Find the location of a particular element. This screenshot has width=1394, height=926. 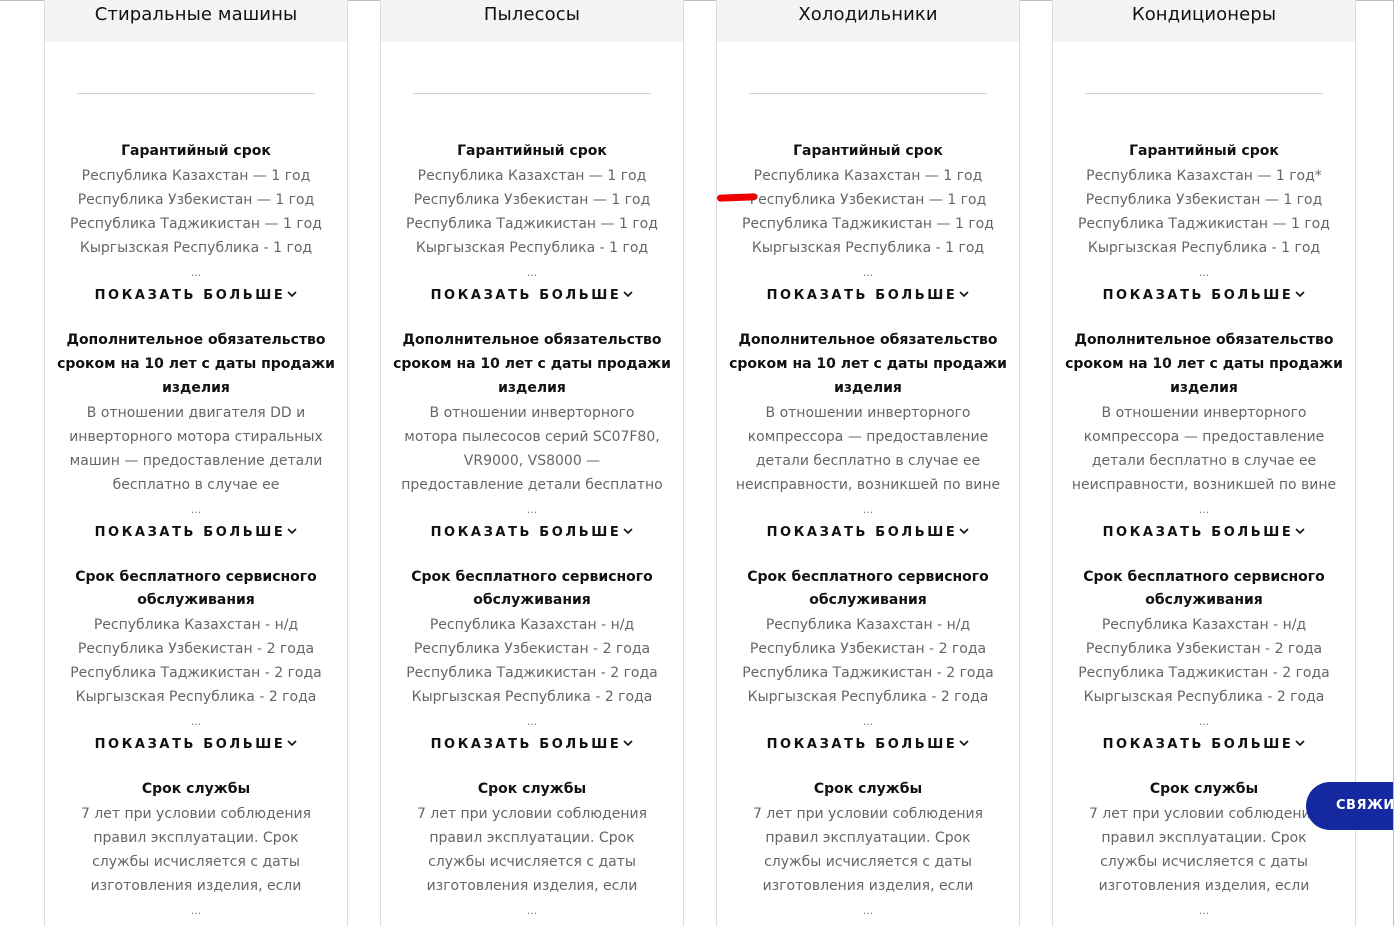

extra-obligation-line: бесплатно в случае ее is located at coordinates (196, 485).